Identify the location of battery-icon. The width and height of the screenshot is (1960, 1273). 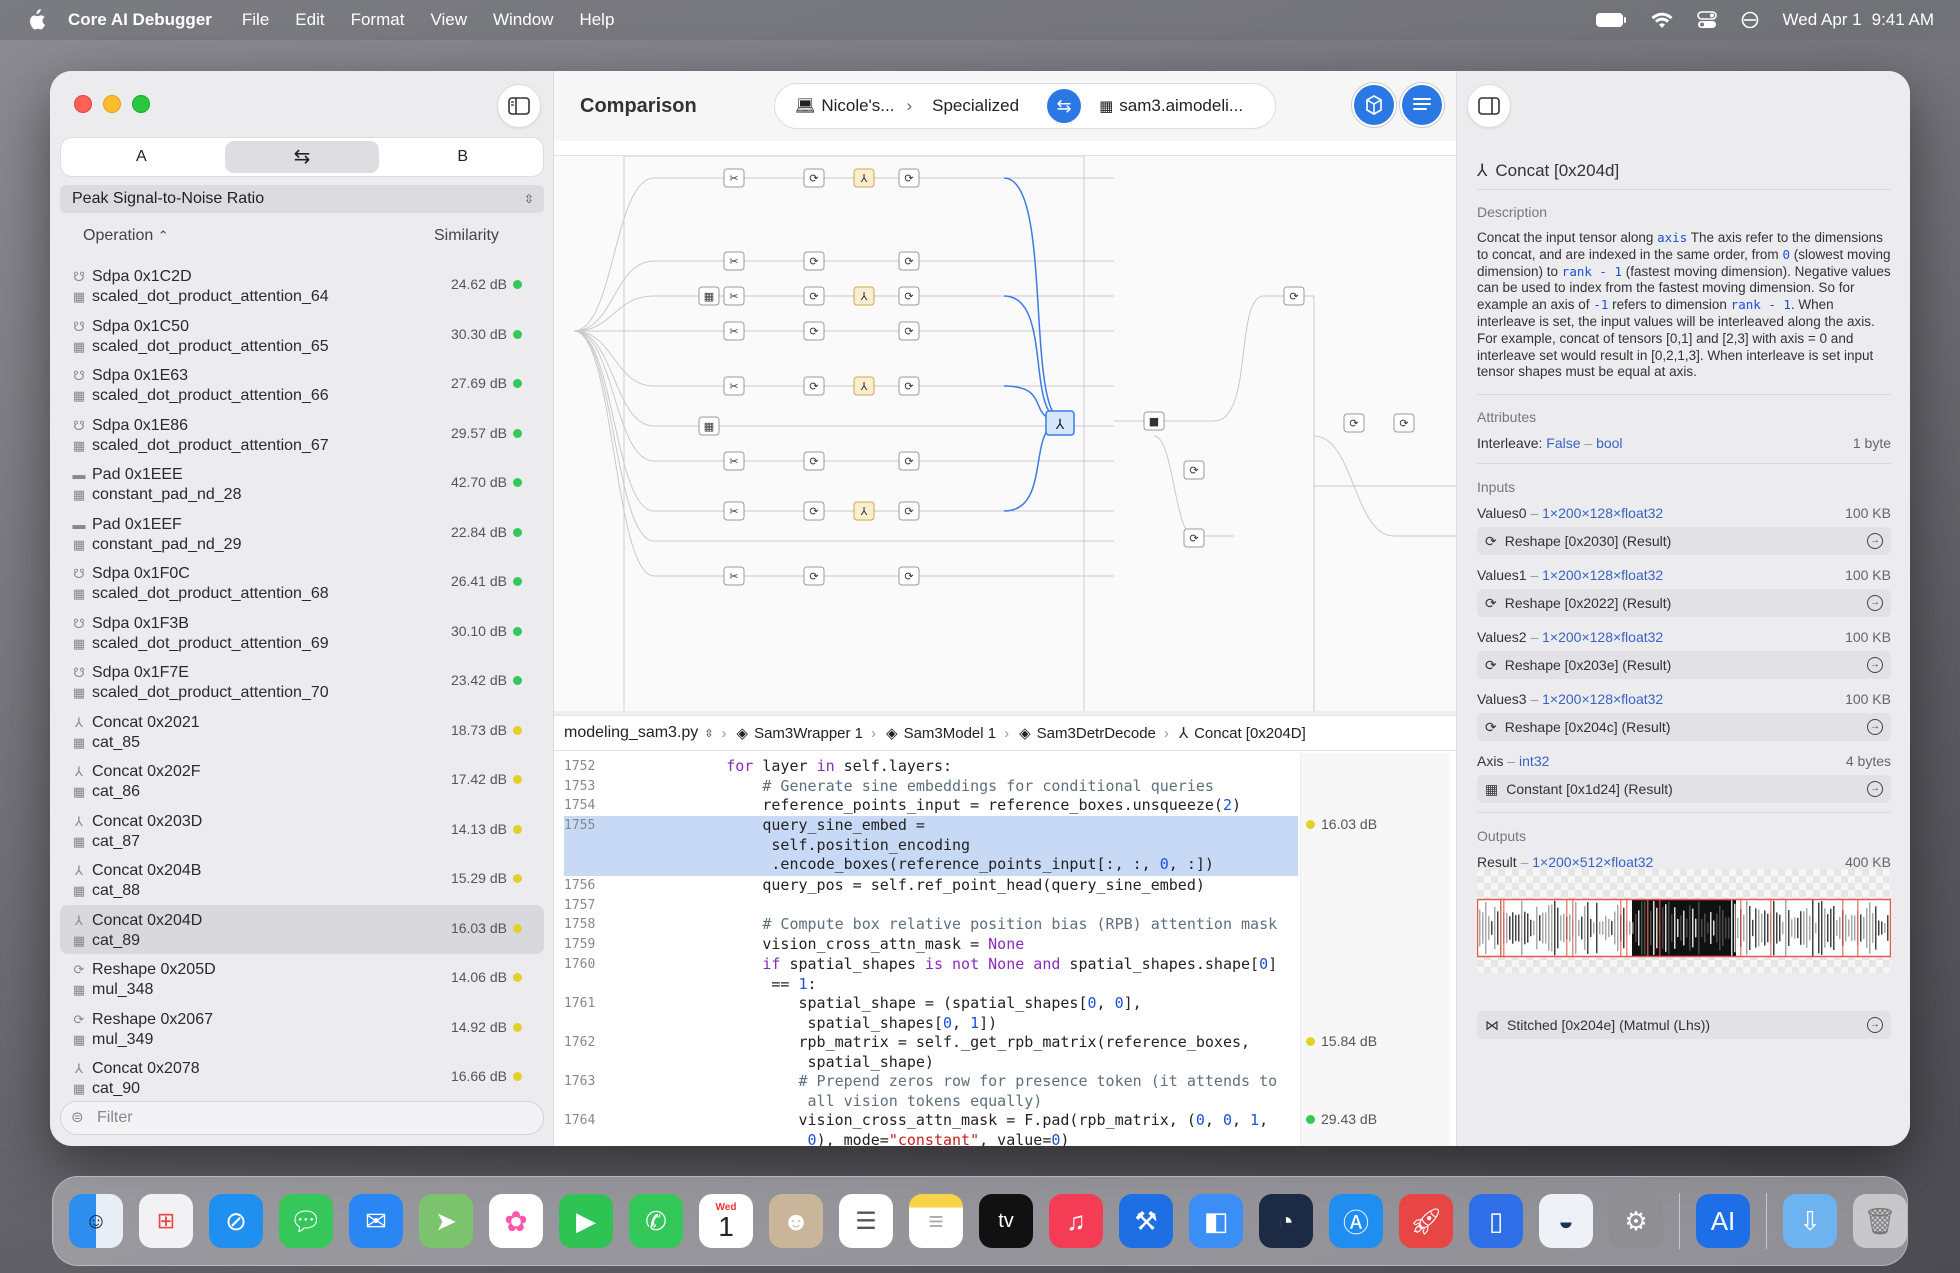
(1611, 20).